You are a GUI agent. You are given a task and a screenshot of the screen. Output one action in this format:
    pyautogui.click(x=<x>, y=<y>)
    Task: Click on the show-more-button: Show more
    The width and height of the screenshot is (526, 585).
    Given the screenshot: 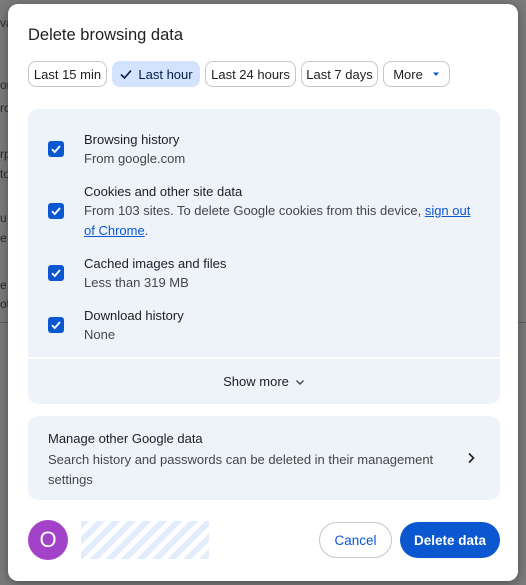 What is the action you would take?
    pyautogui.click(x=264, y=381)
    